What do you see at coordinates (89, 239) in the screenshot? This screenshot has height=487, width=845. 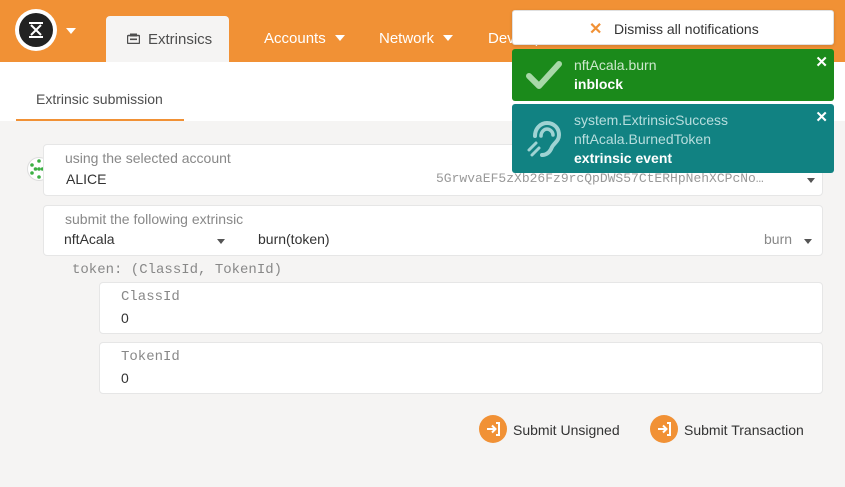 I see `module-value: nftAcala` at bounding box center [89, 239].